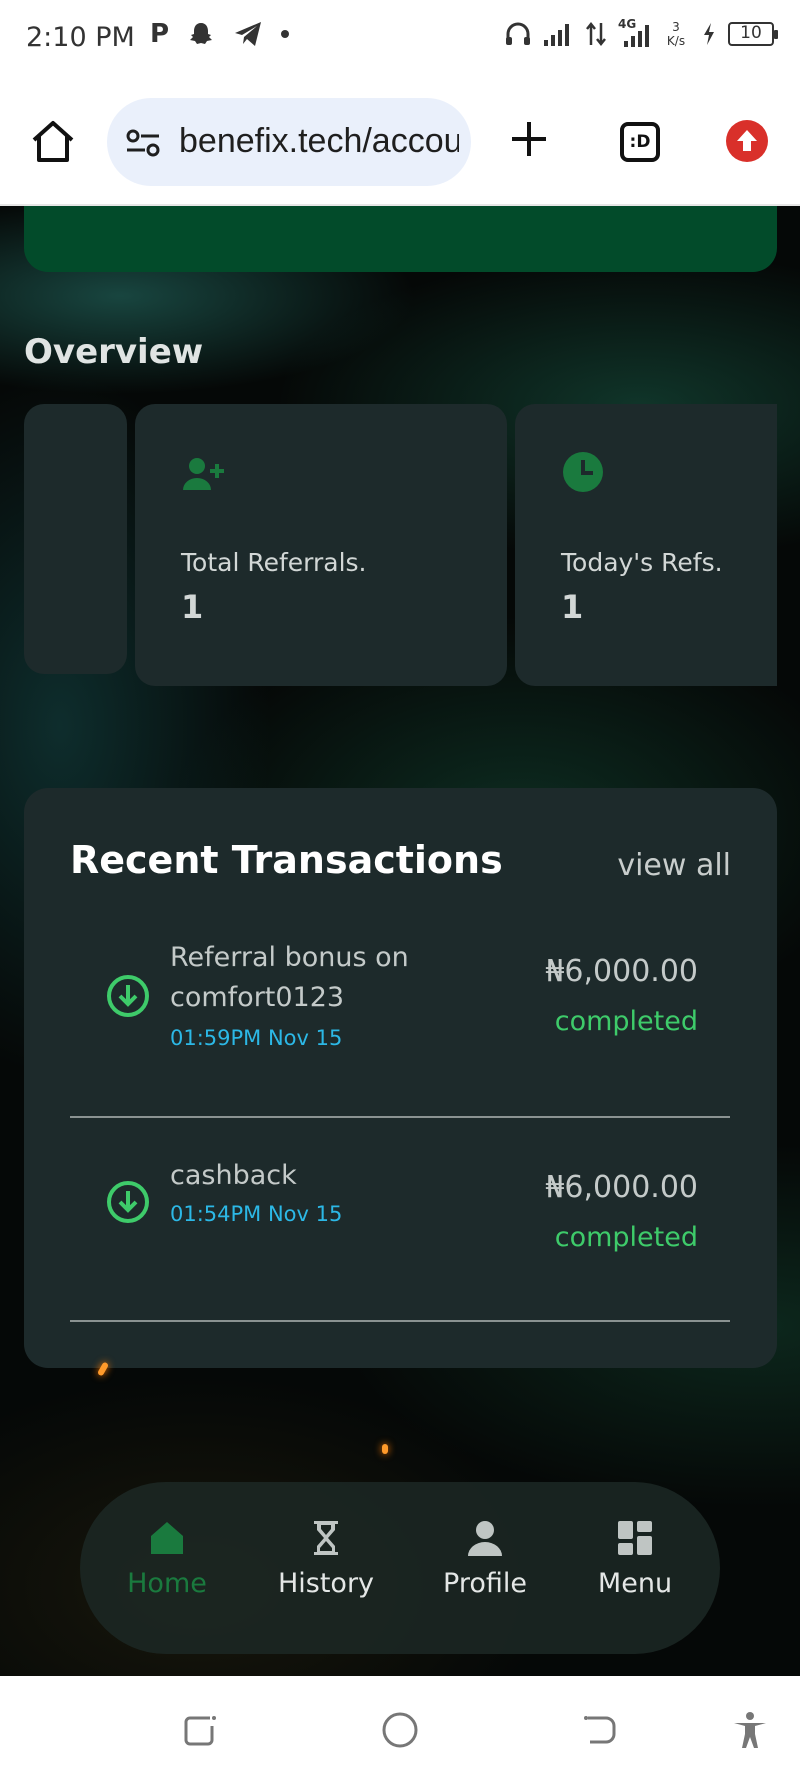 This screenshot has height=1783, width=800. What do you see at coordinates (326, 1538) in the screenshot?
I see `hourglass-icon` at bounding box center [326, 1538].